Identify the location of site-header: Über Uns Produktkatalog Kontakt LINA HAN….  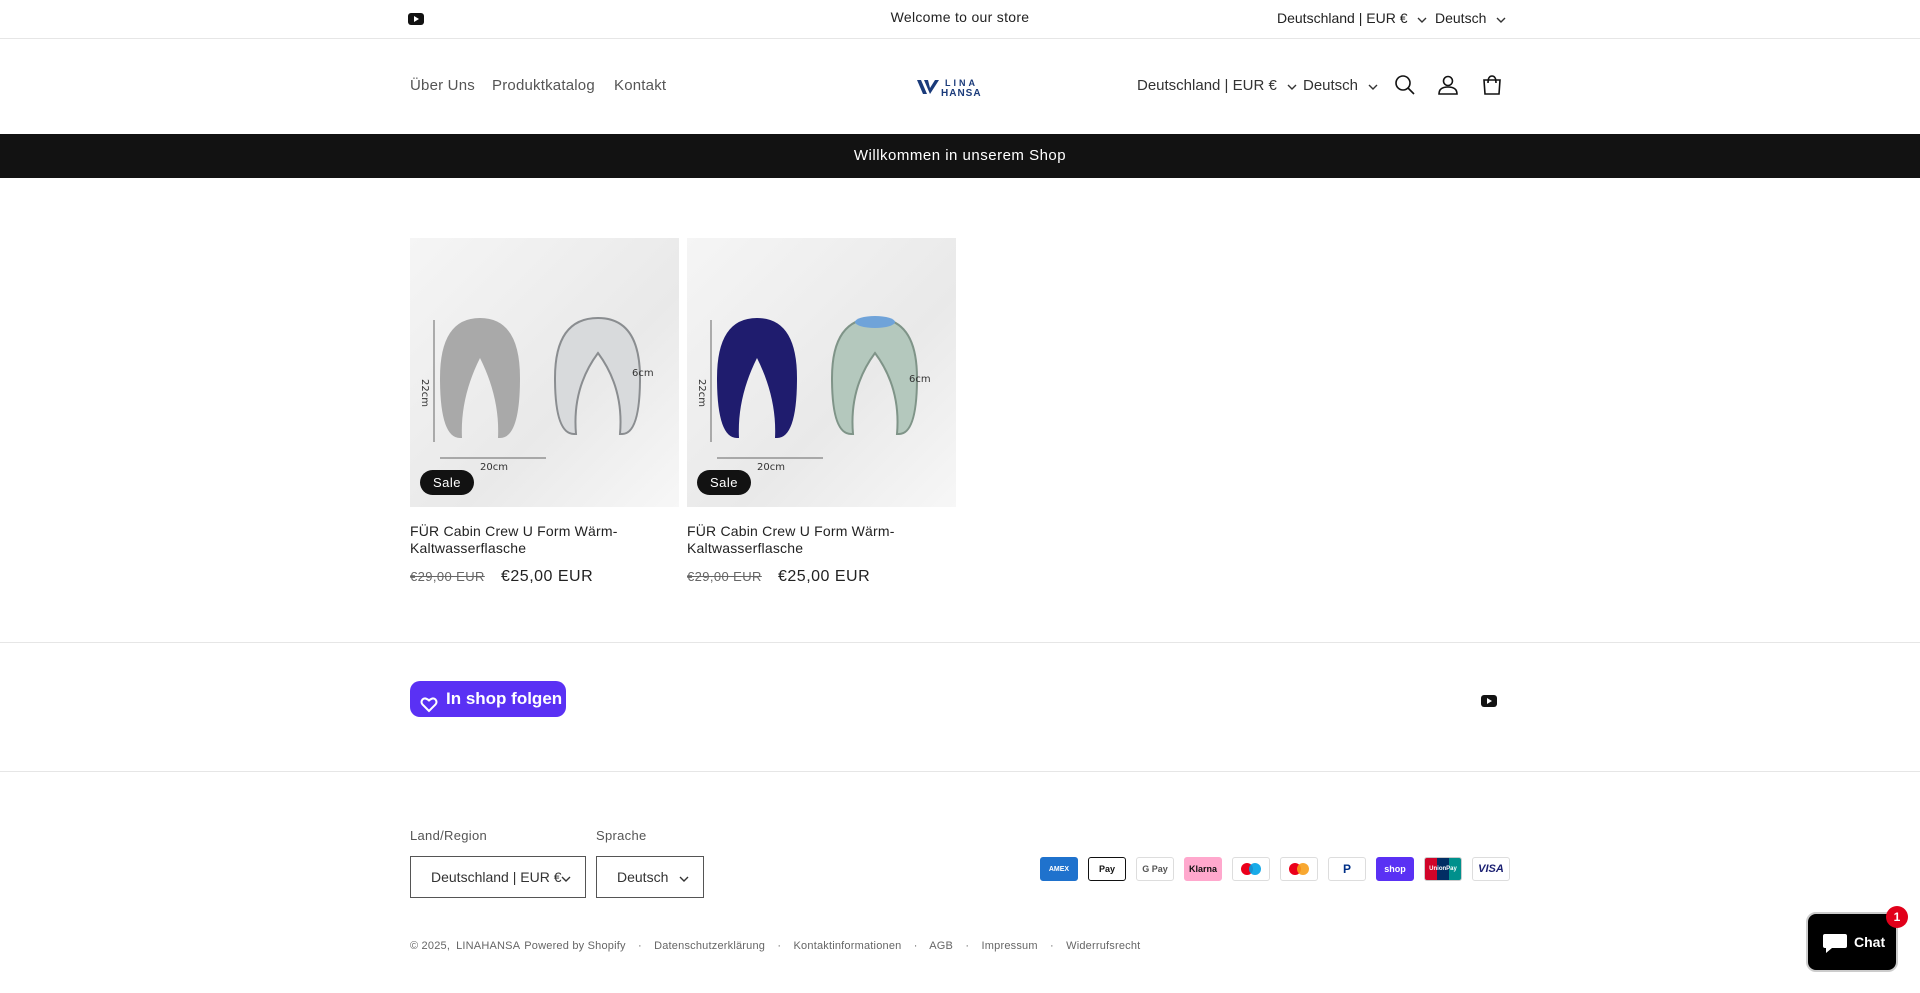
(960, 86).